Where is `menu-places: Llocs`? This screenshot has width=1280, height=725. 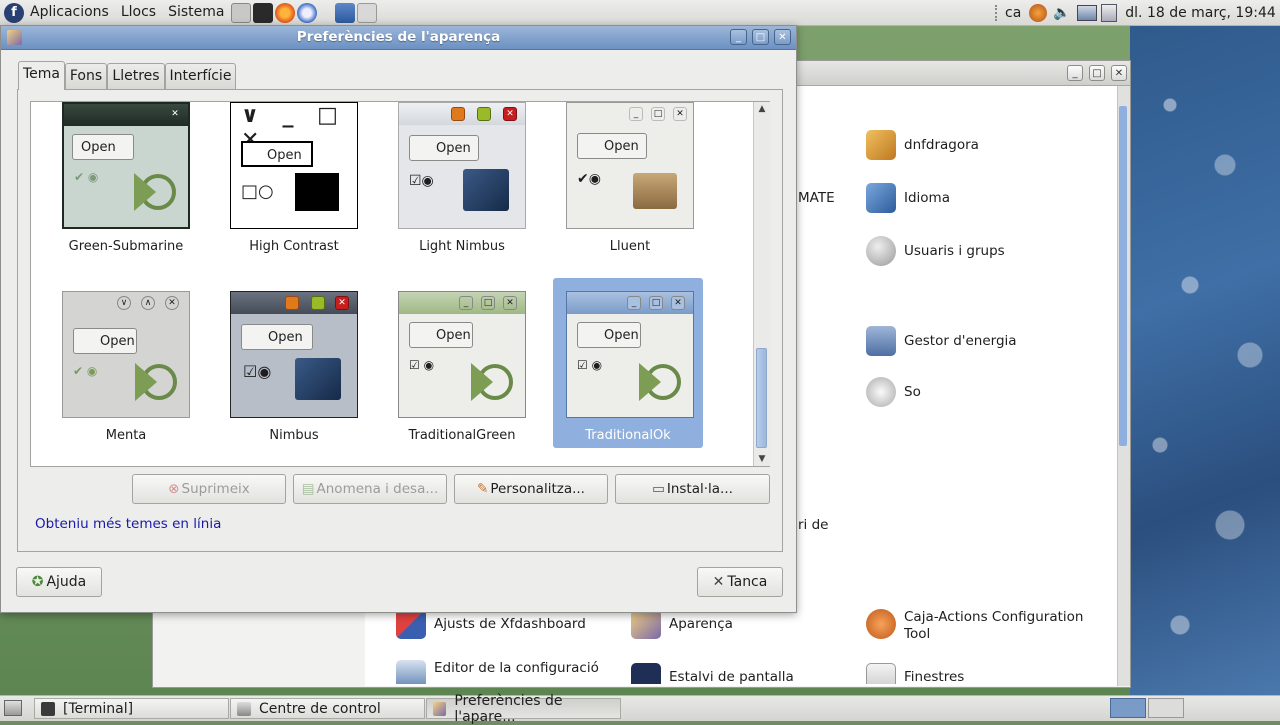
menu-places: Llocs is located at coordinates (138, 12).